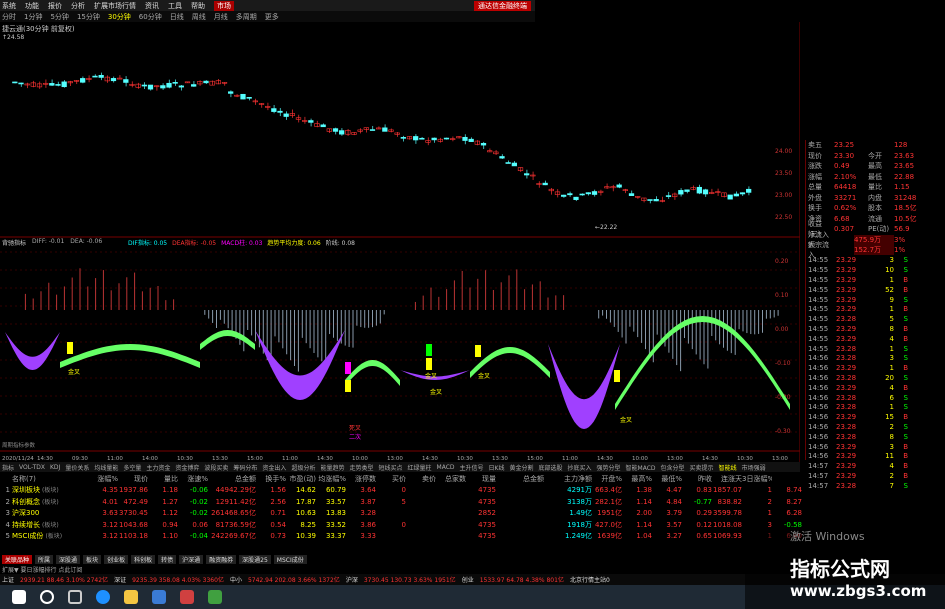  What do you see at coordinates (550, 467) in the screenshot?
I see `indicator-tab: 底部选股` at bounding box center [550, 467].